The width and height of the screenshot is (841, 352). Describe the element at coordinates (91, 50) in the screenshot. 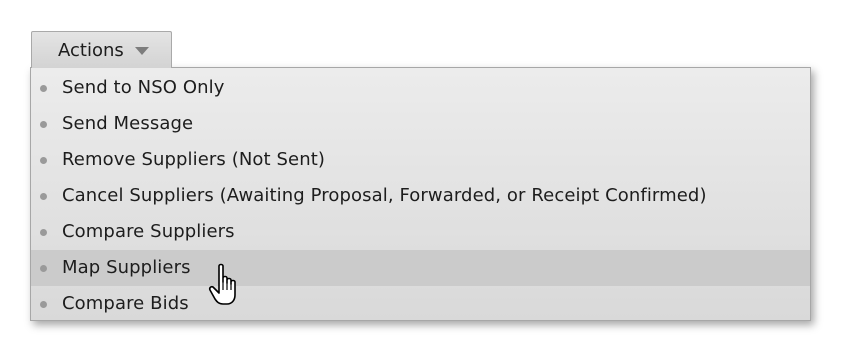

I see `actions-button-label: Actions` at that location.